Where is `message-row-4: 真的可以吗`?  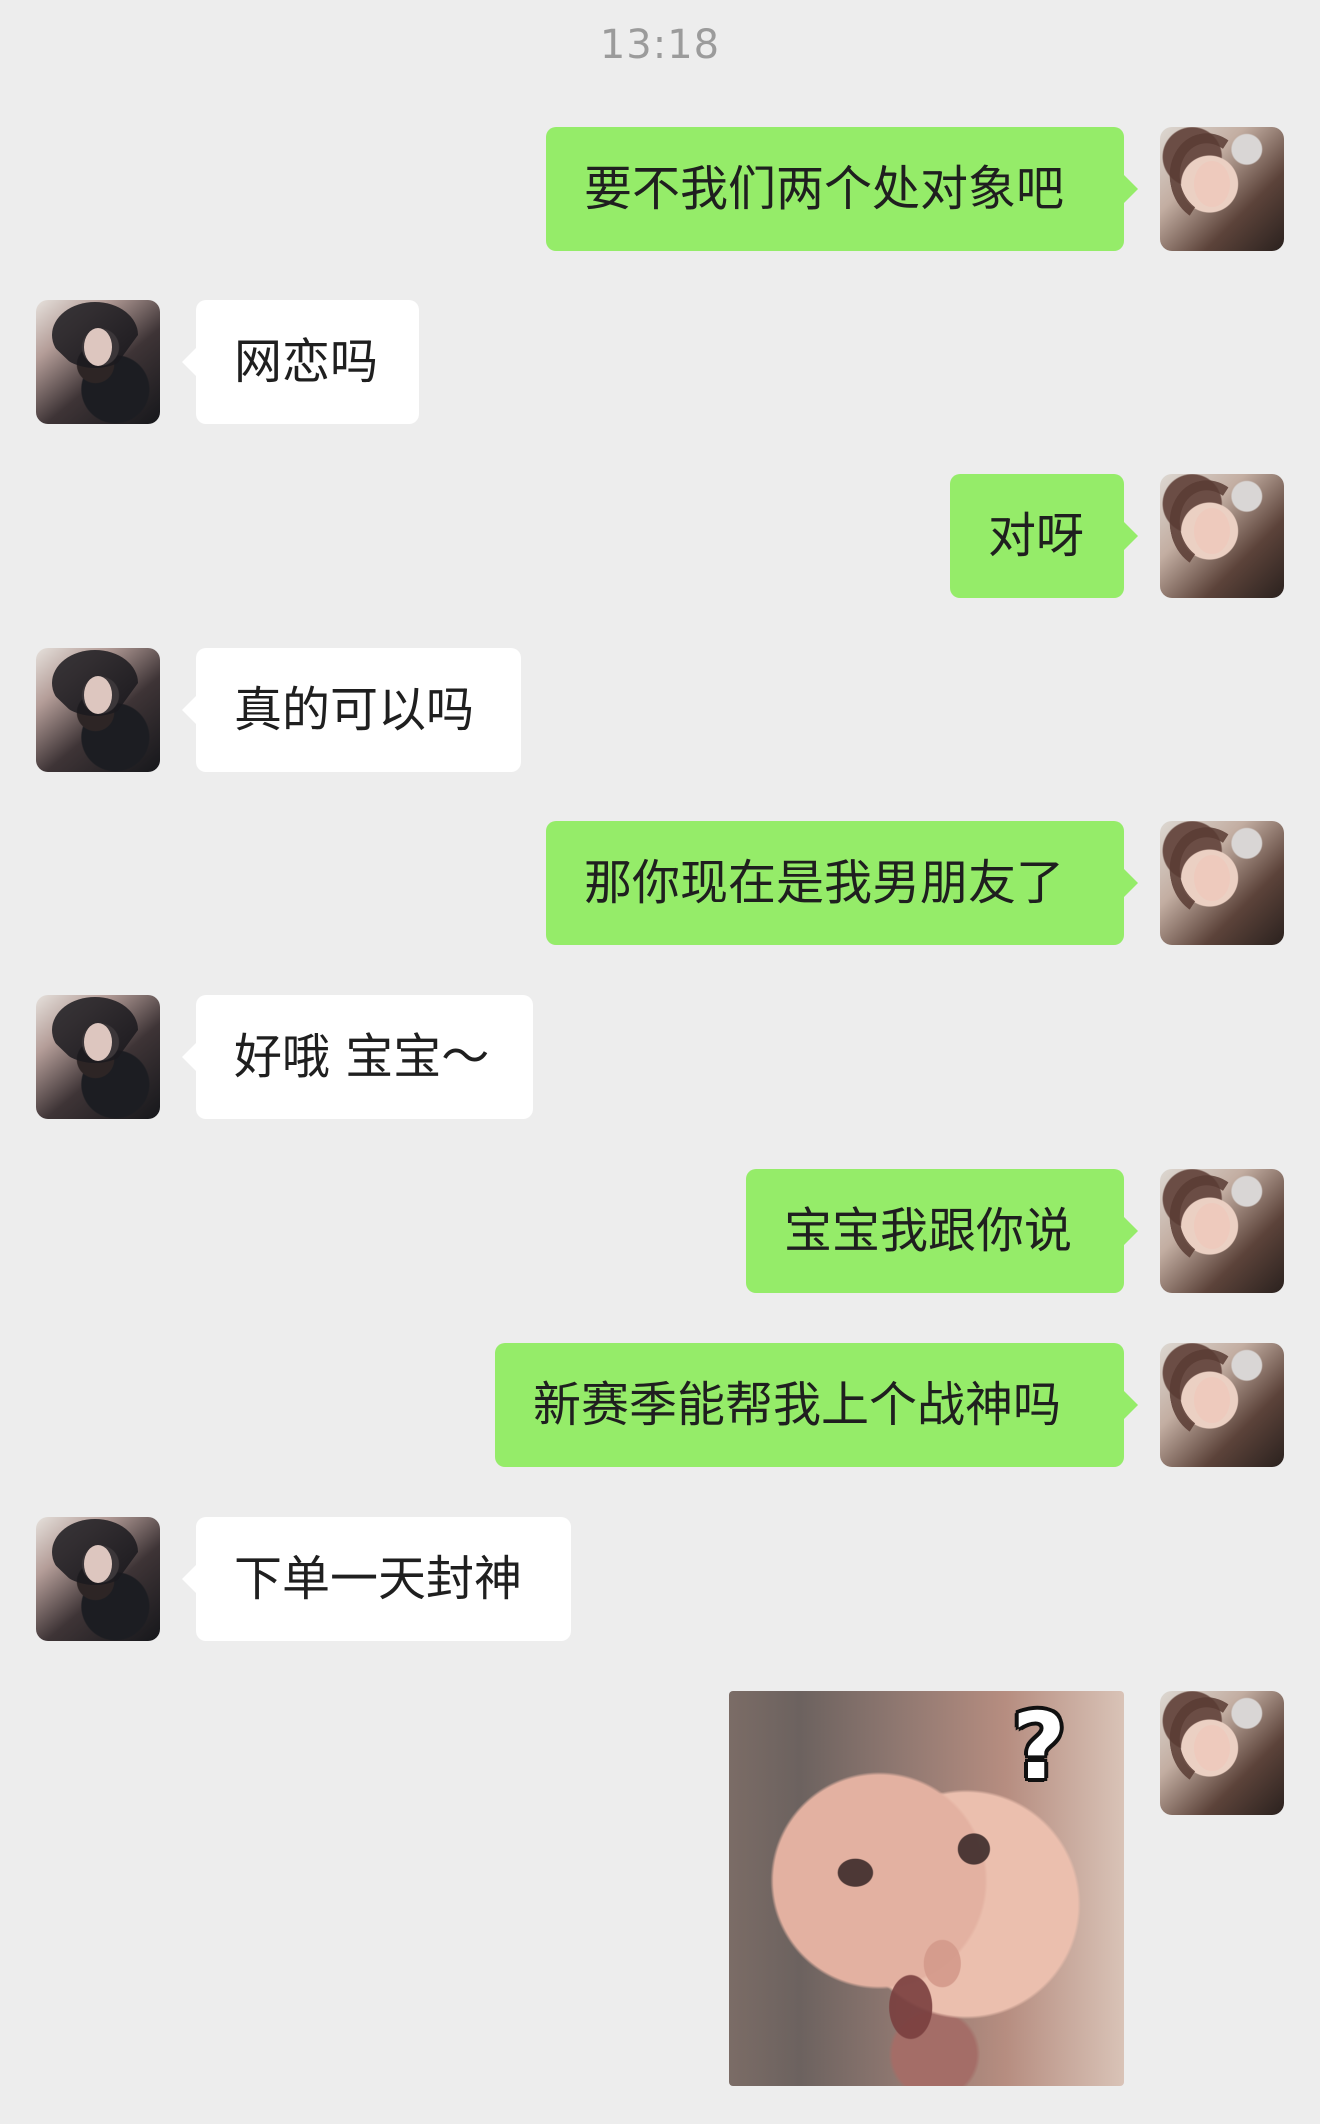 message-row-4: 真的可以吗 is located at coordinates (660, 710).